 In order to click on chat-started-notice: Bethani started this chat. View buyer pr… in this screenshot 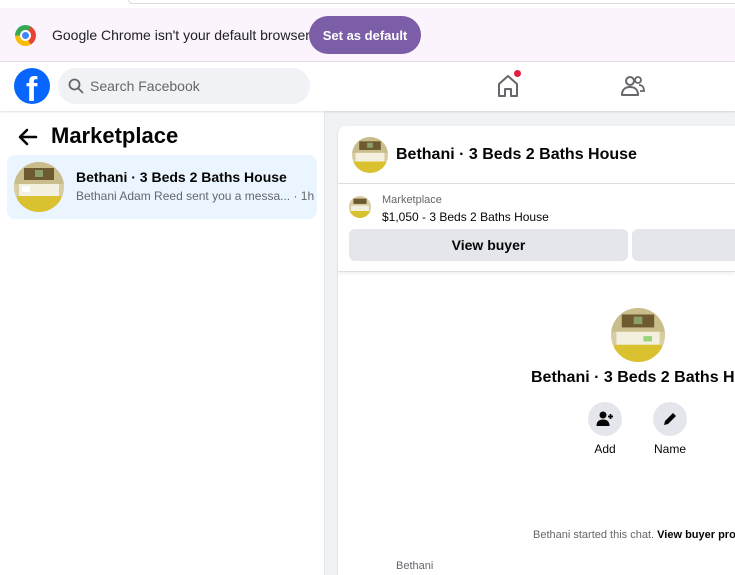, I will do `click(634, 535)`.